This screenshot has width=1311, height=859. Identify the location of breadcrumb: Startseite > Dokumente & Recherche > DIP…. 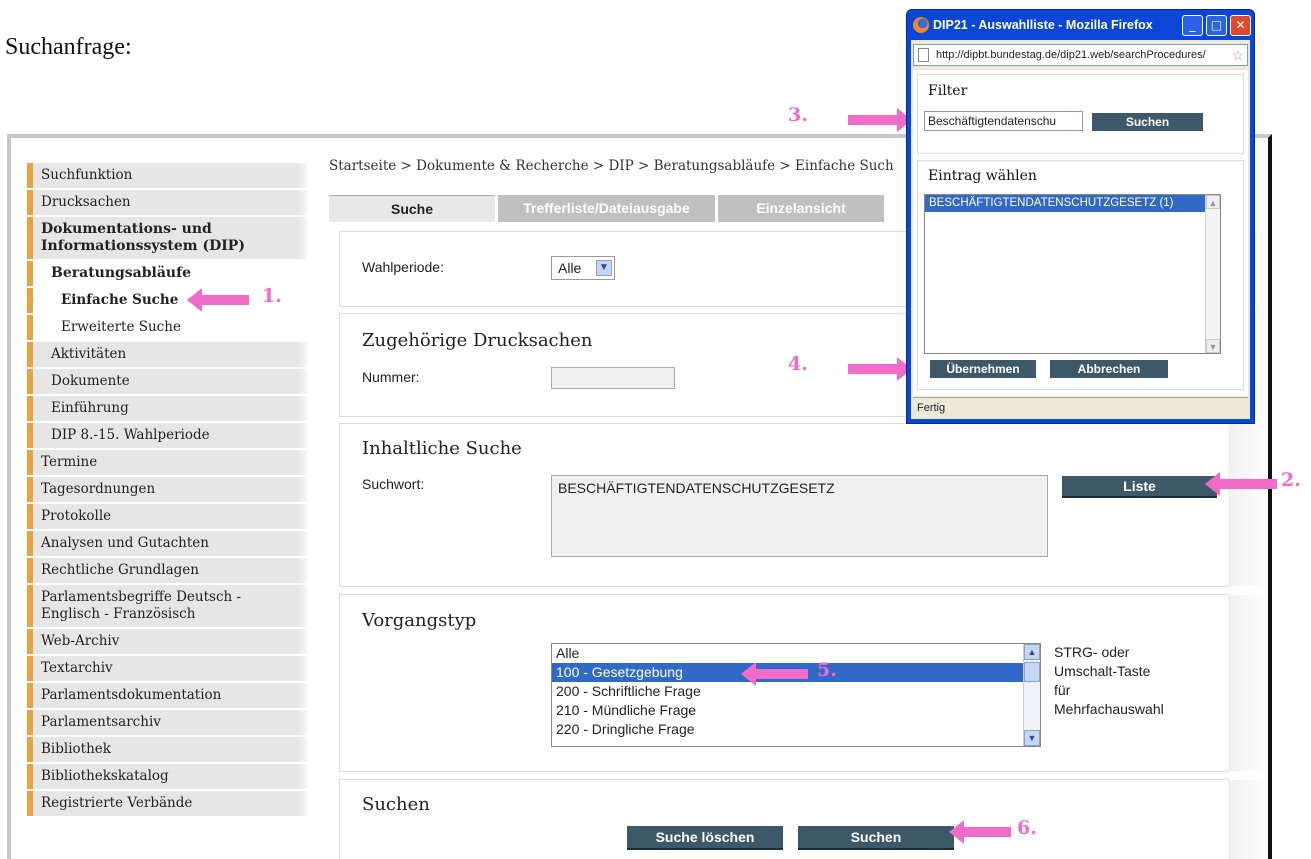
(611, 166).